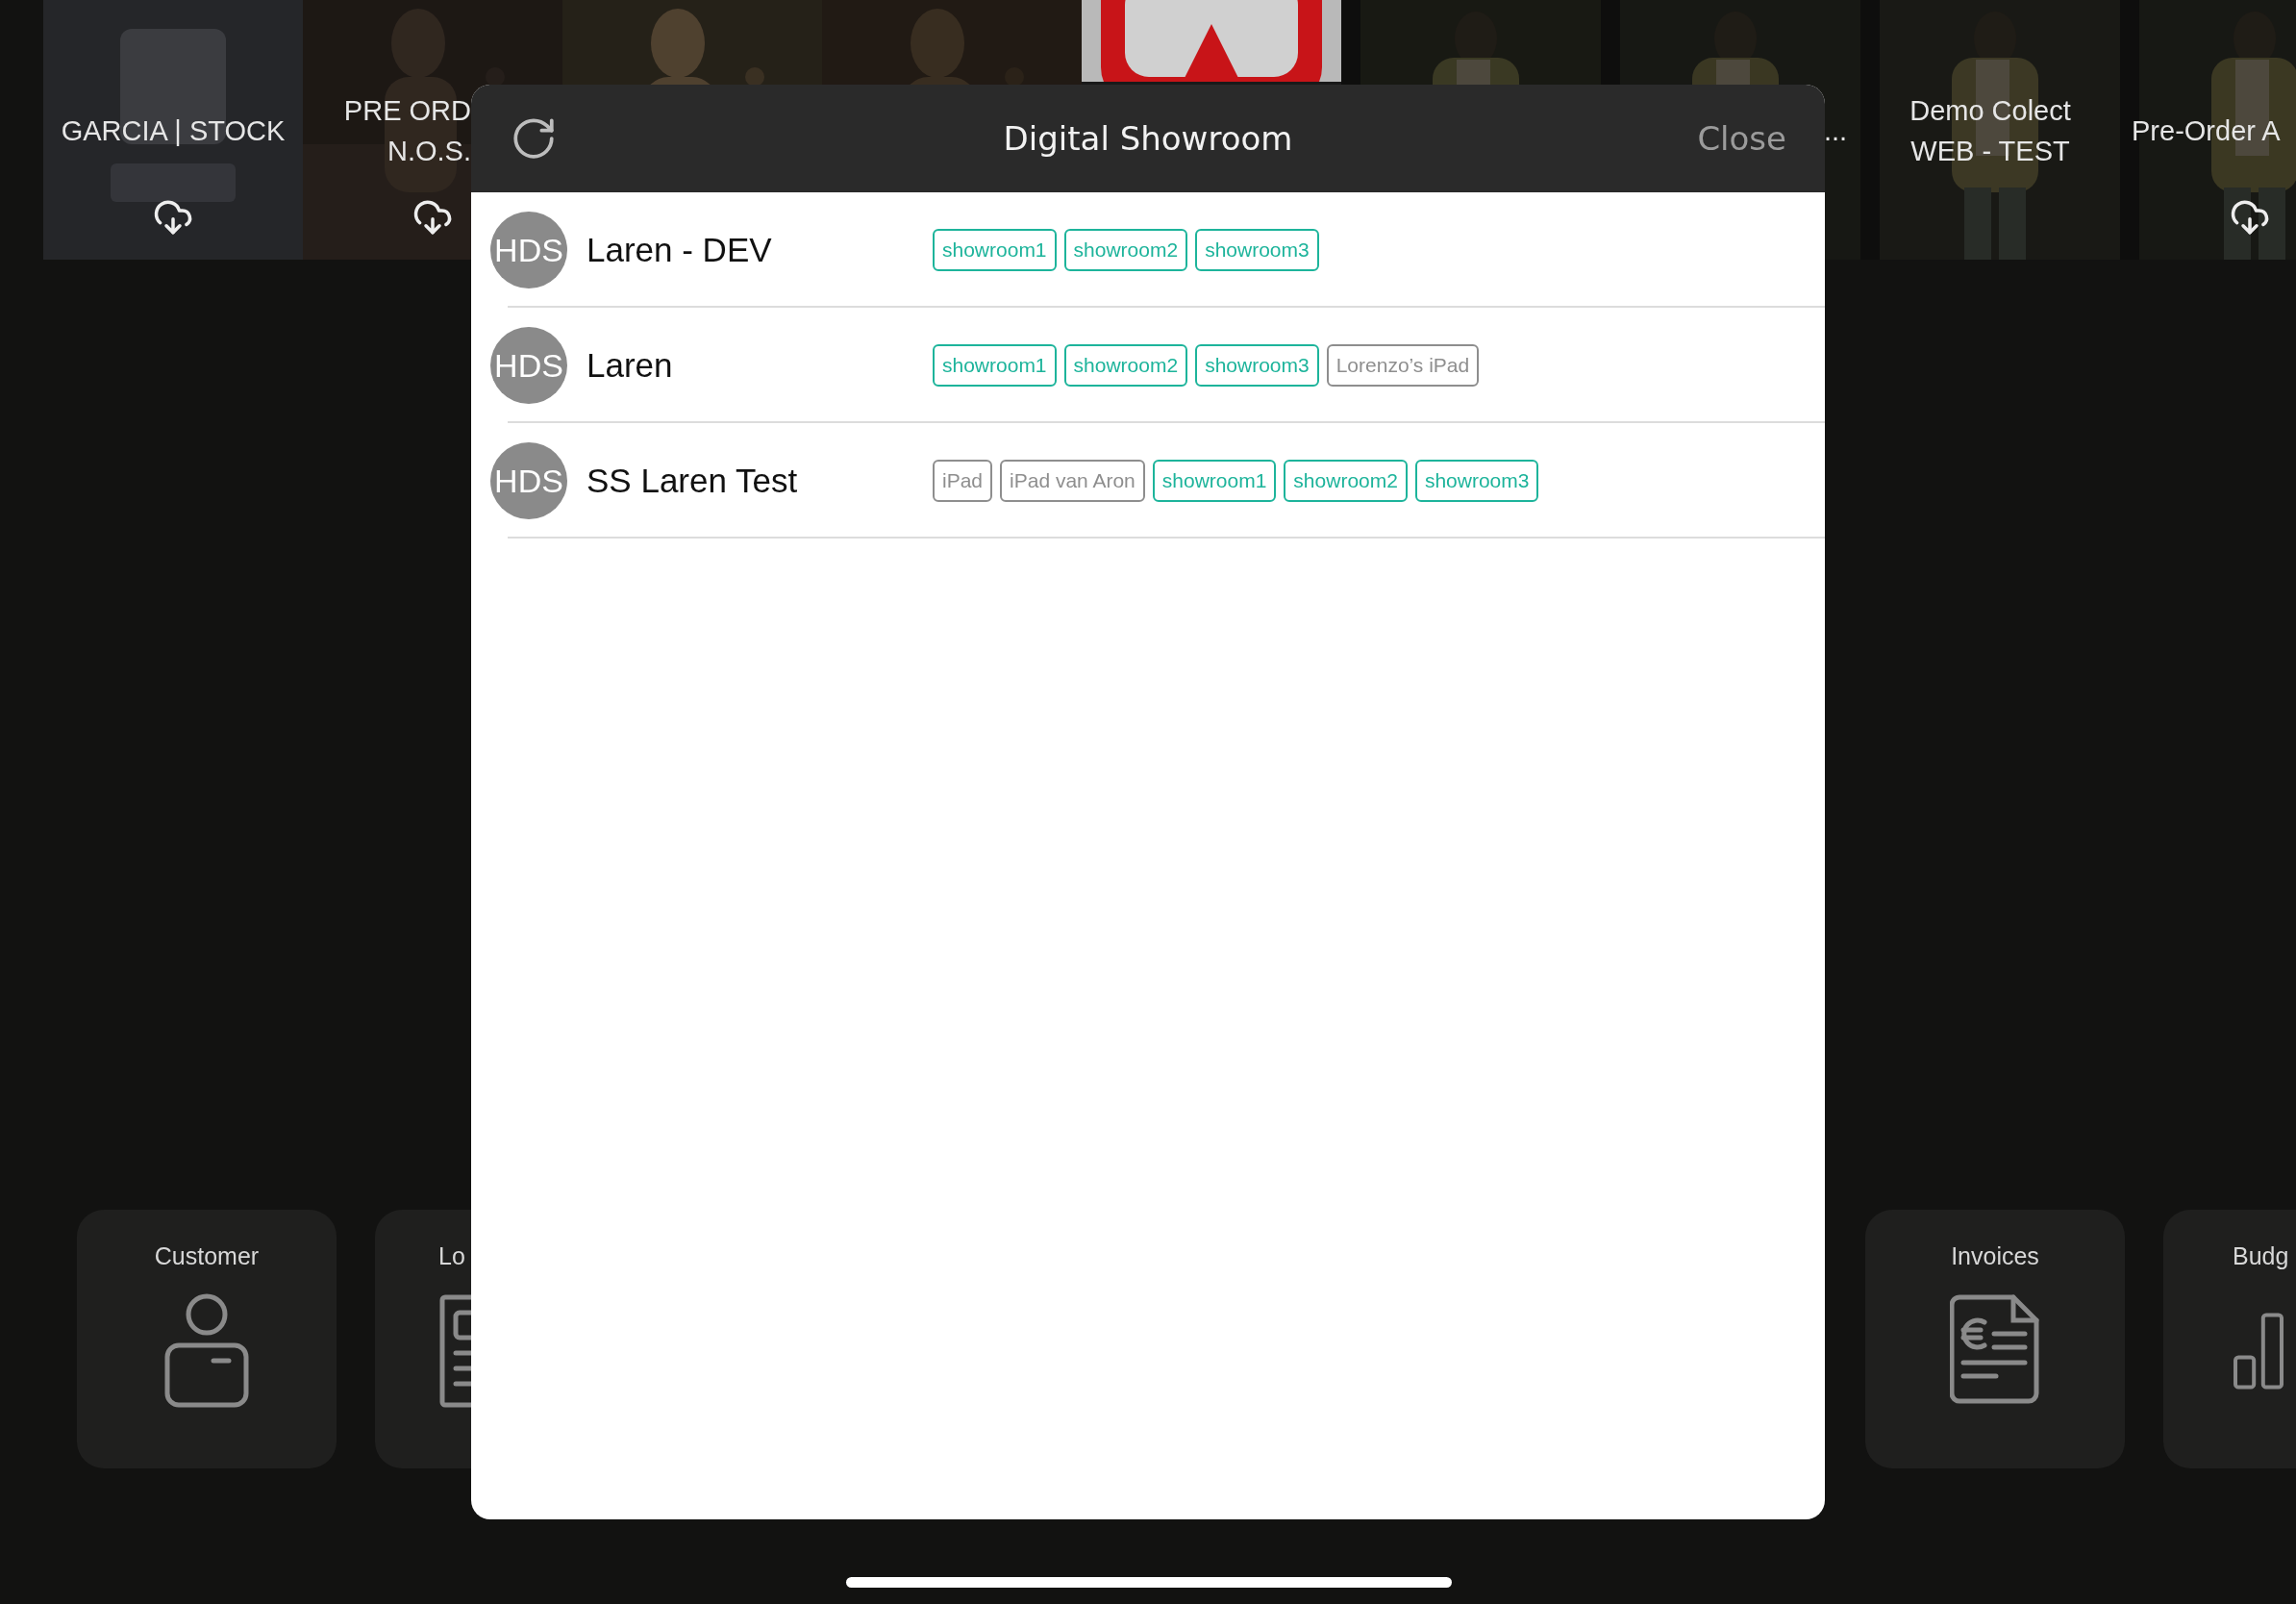  What do you see at coordinates (1148, 138) in the screenshot?
I see `dialog-title: Digital Showroom` at bounding box center [1148, 138].